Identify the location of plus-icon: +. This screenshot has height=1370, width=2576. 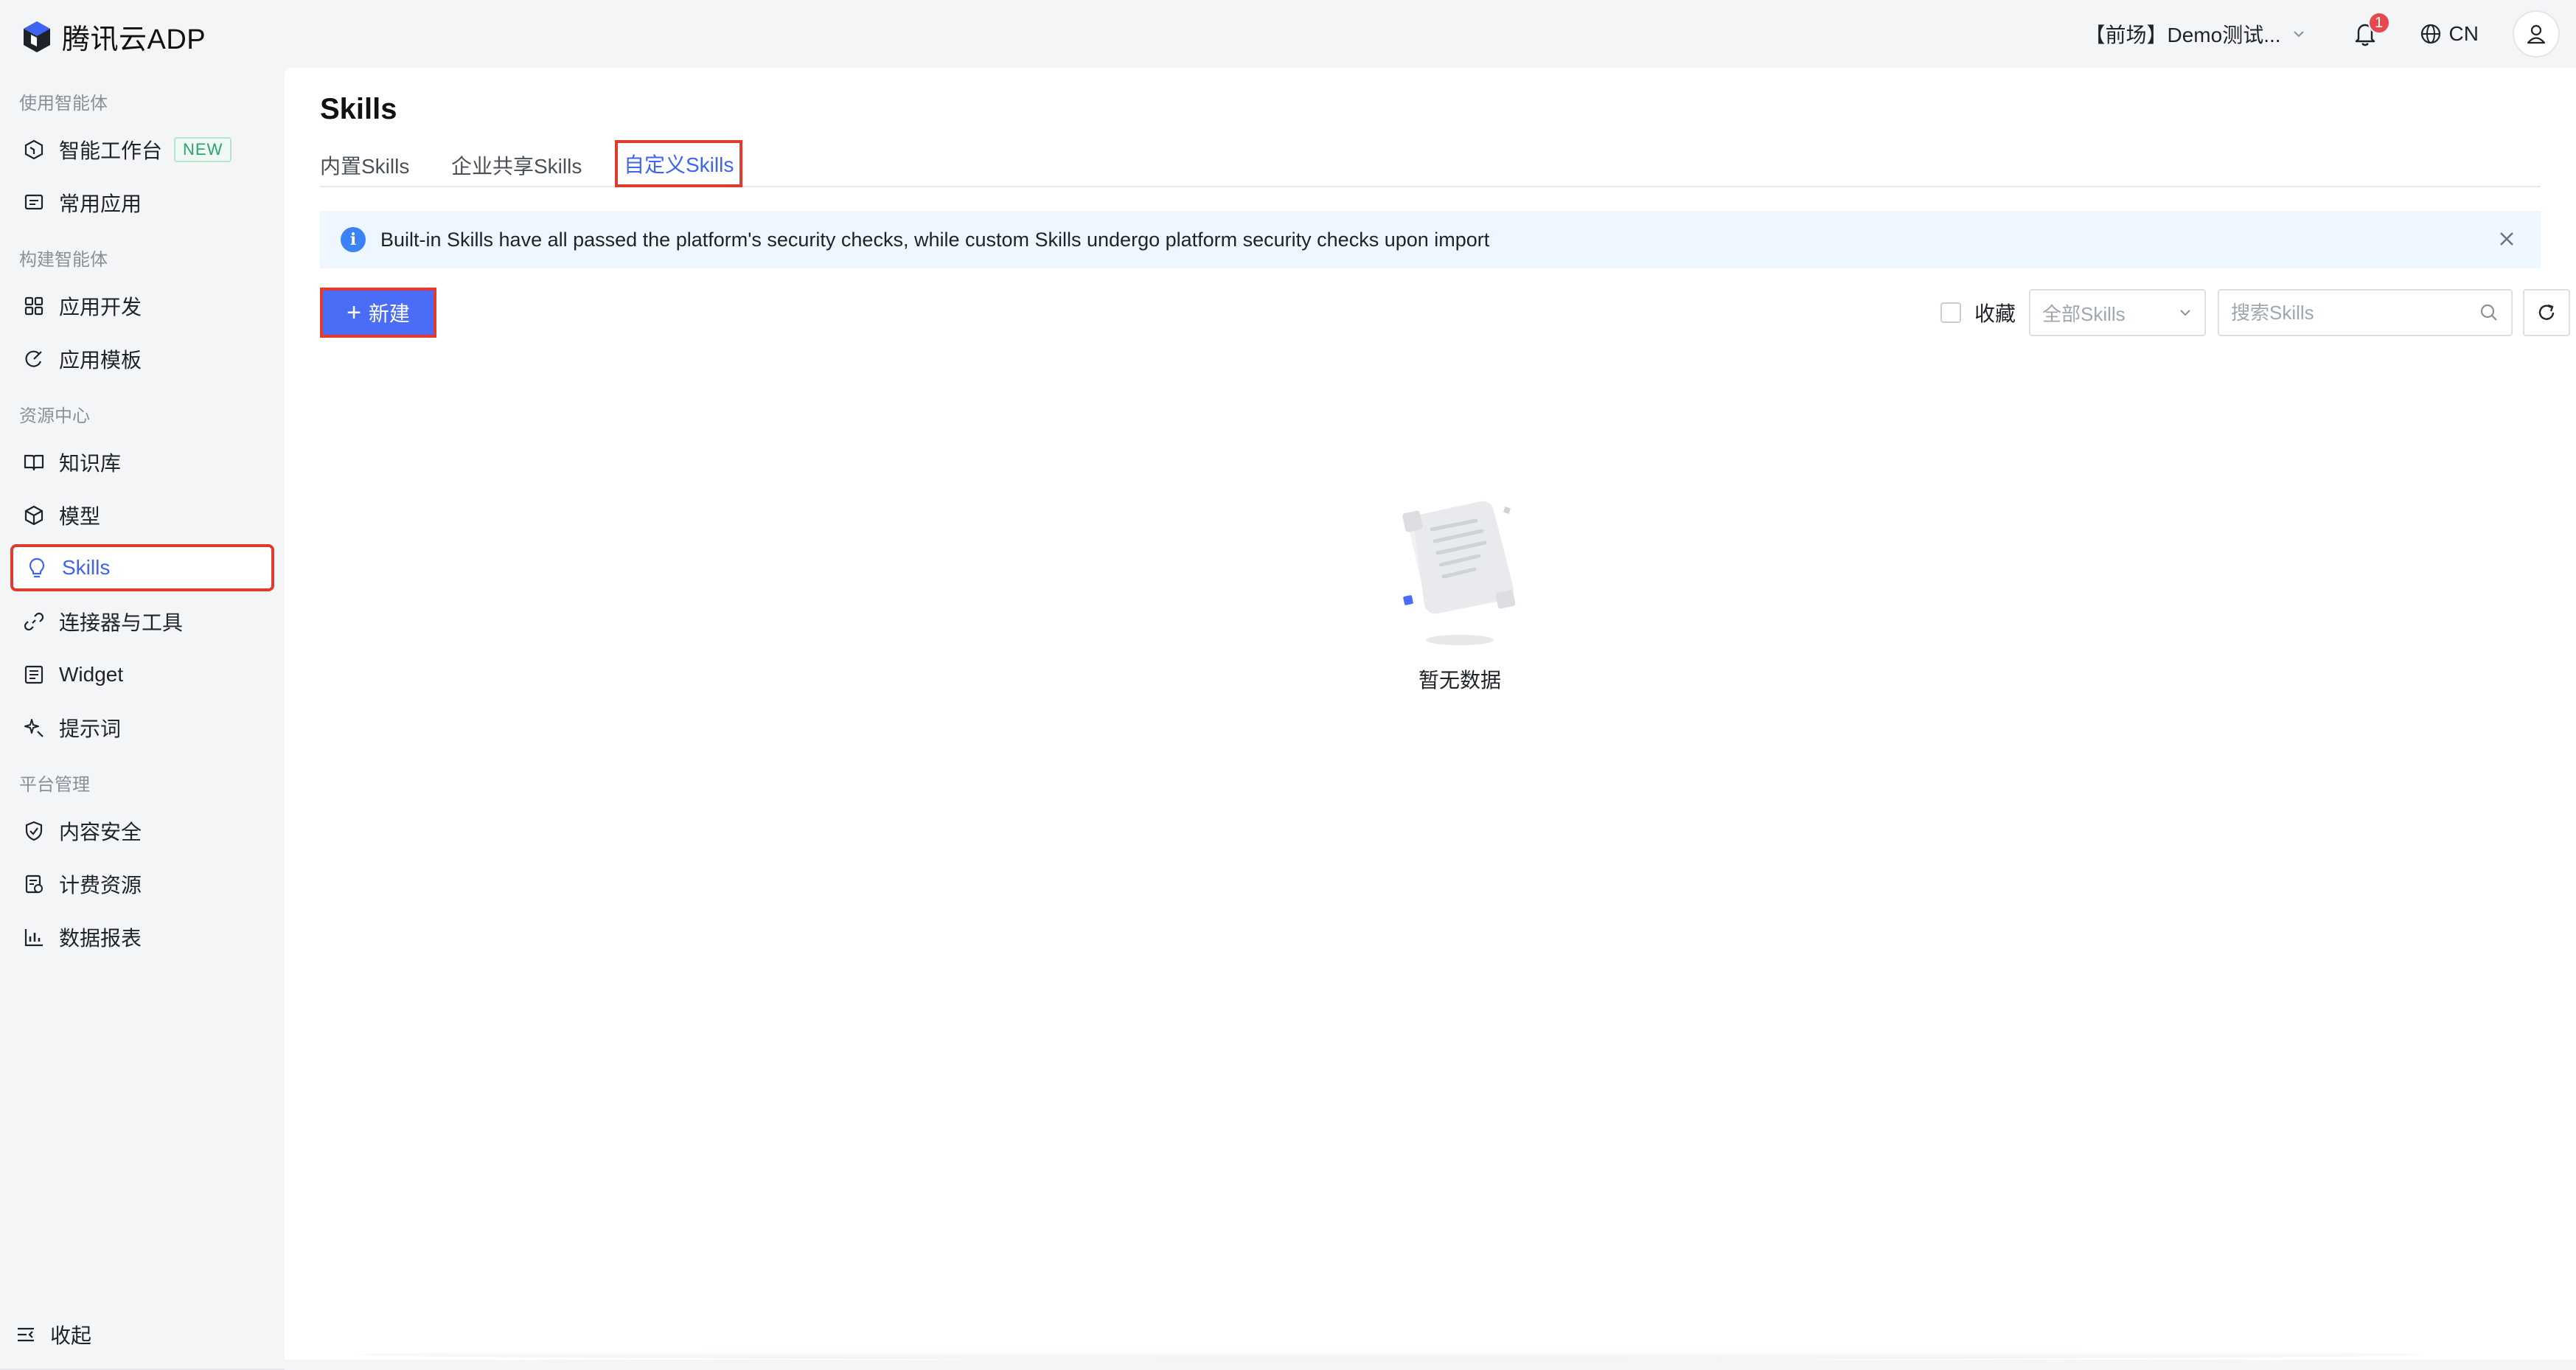
(354, 313).